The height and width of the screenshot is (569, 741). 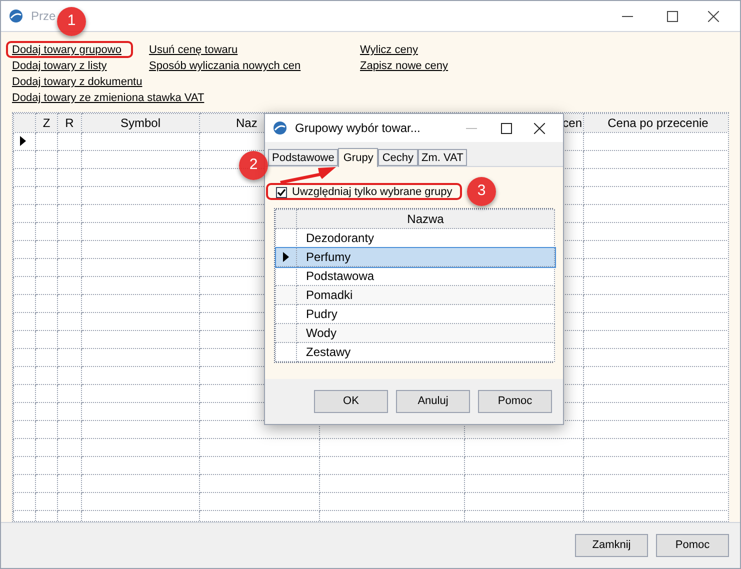 What do you see at coordinates (415, 295) in the screenshot?
I see `list-row: Pomadki` at bounding box center [415, 295].